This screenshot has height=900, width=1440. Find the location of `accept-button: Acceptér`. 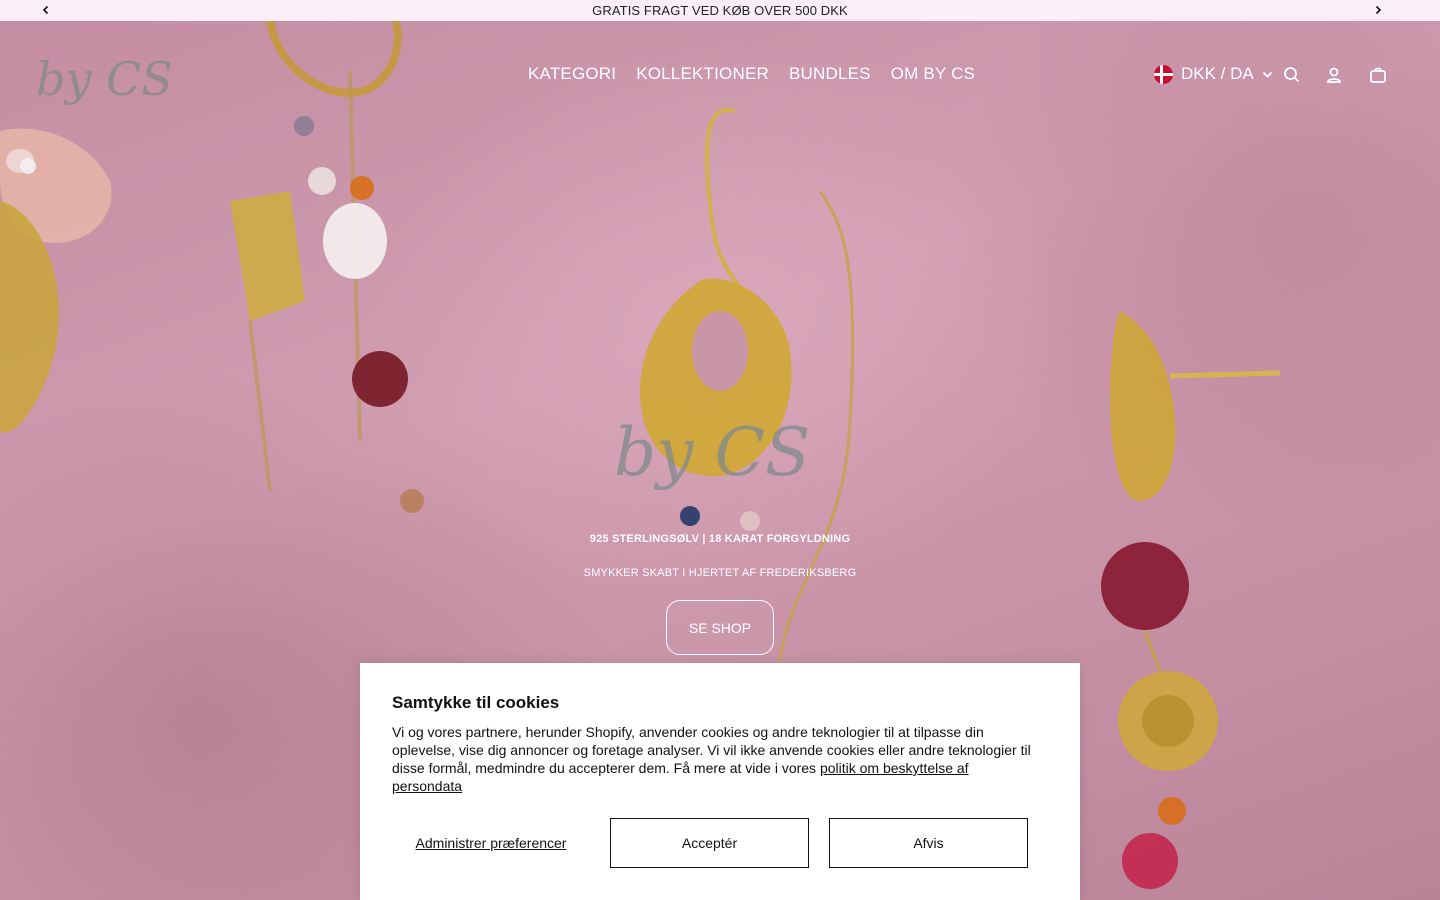

accept-button: Acceptér is located at coordinates (709, 843).